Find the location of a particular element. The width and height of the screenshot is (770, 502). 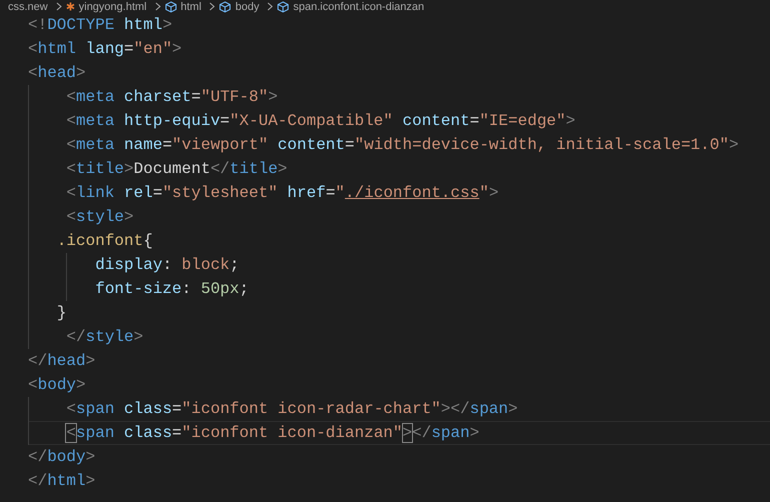

breadcrumb-item: css.new is located at coordinates (28, 6).